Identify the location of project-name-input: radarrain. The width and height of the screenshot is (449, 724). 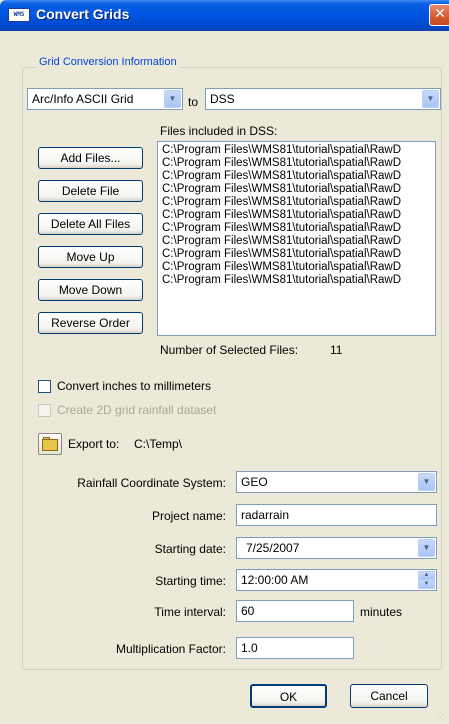
(336, 515).